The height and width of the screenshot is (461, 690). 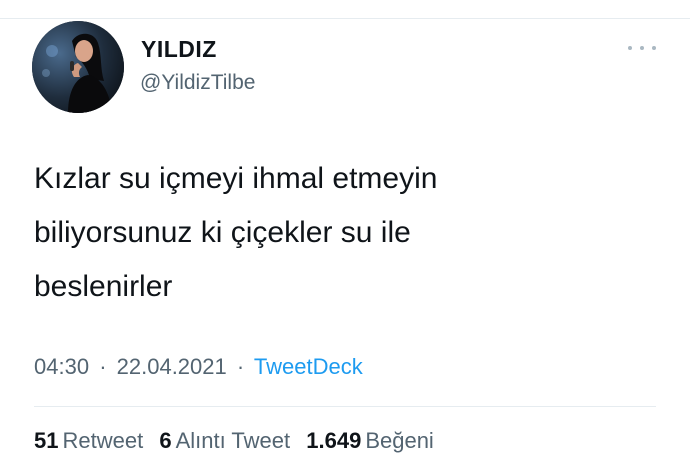 I want to click on avatar-photo, so click(x=78, y=67).